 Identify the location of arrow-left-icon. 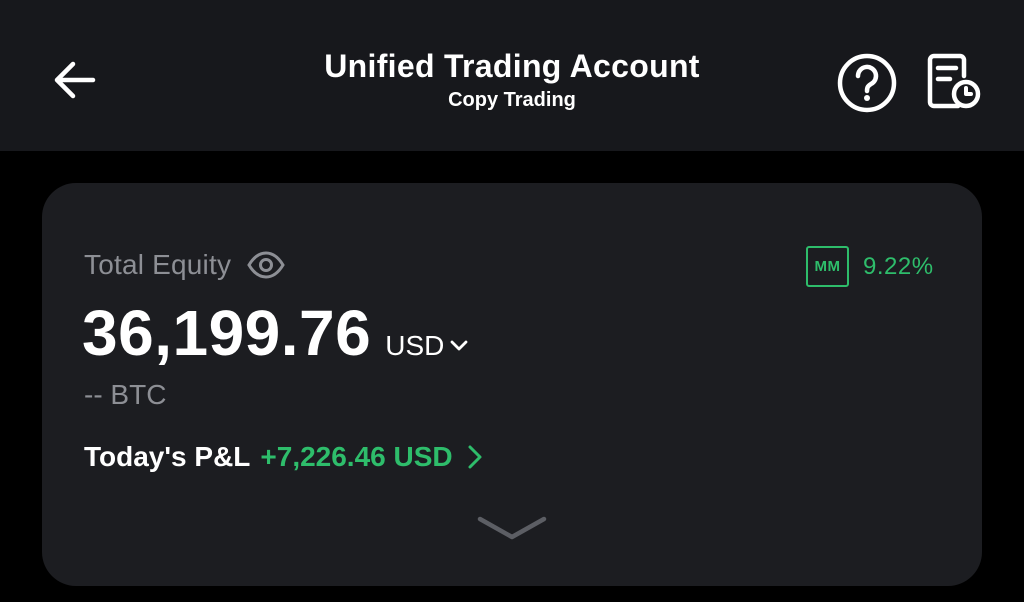
(75, 80).